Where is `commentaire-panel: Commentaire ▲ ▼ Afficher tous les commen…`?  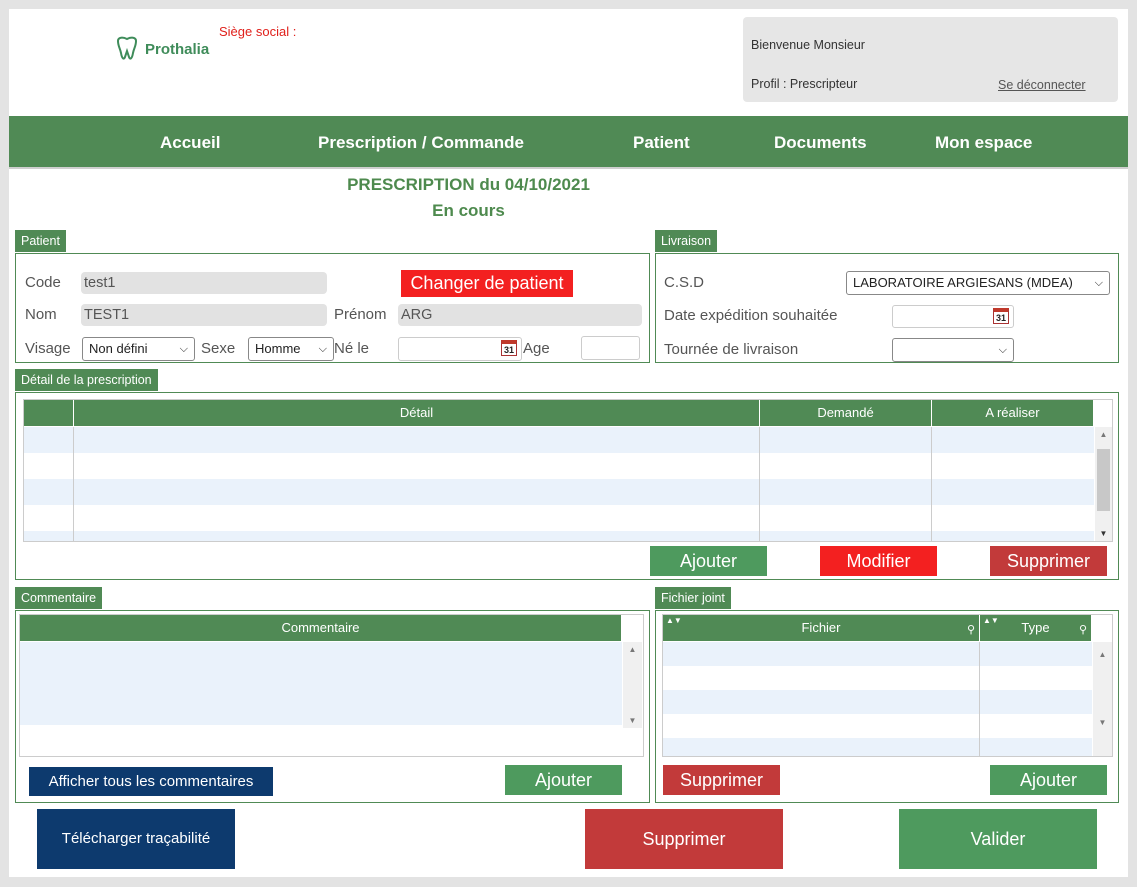 commentaire-panel: Commentaire ▲ ▼ Afficher tous les commen… is located at coordinates (332, 706).